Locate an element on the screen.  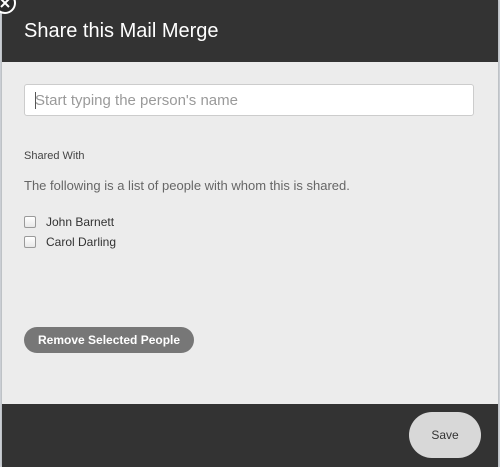
list-item: John Barnett is located at coordinates (70, 222).